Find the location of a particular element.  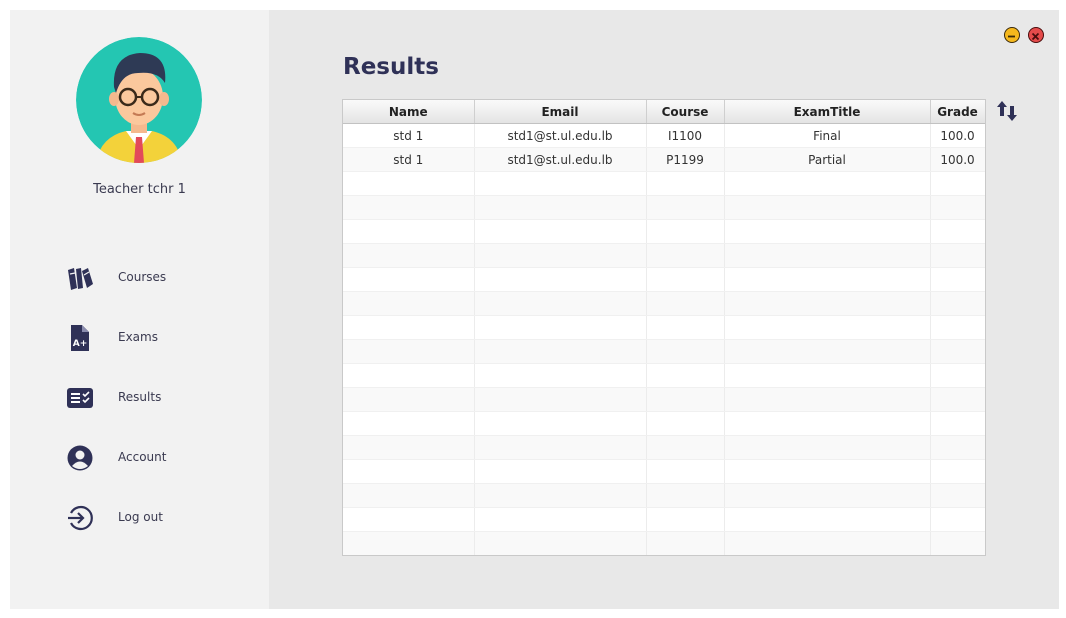

results-list-icon is located at coordinates (80, 398).